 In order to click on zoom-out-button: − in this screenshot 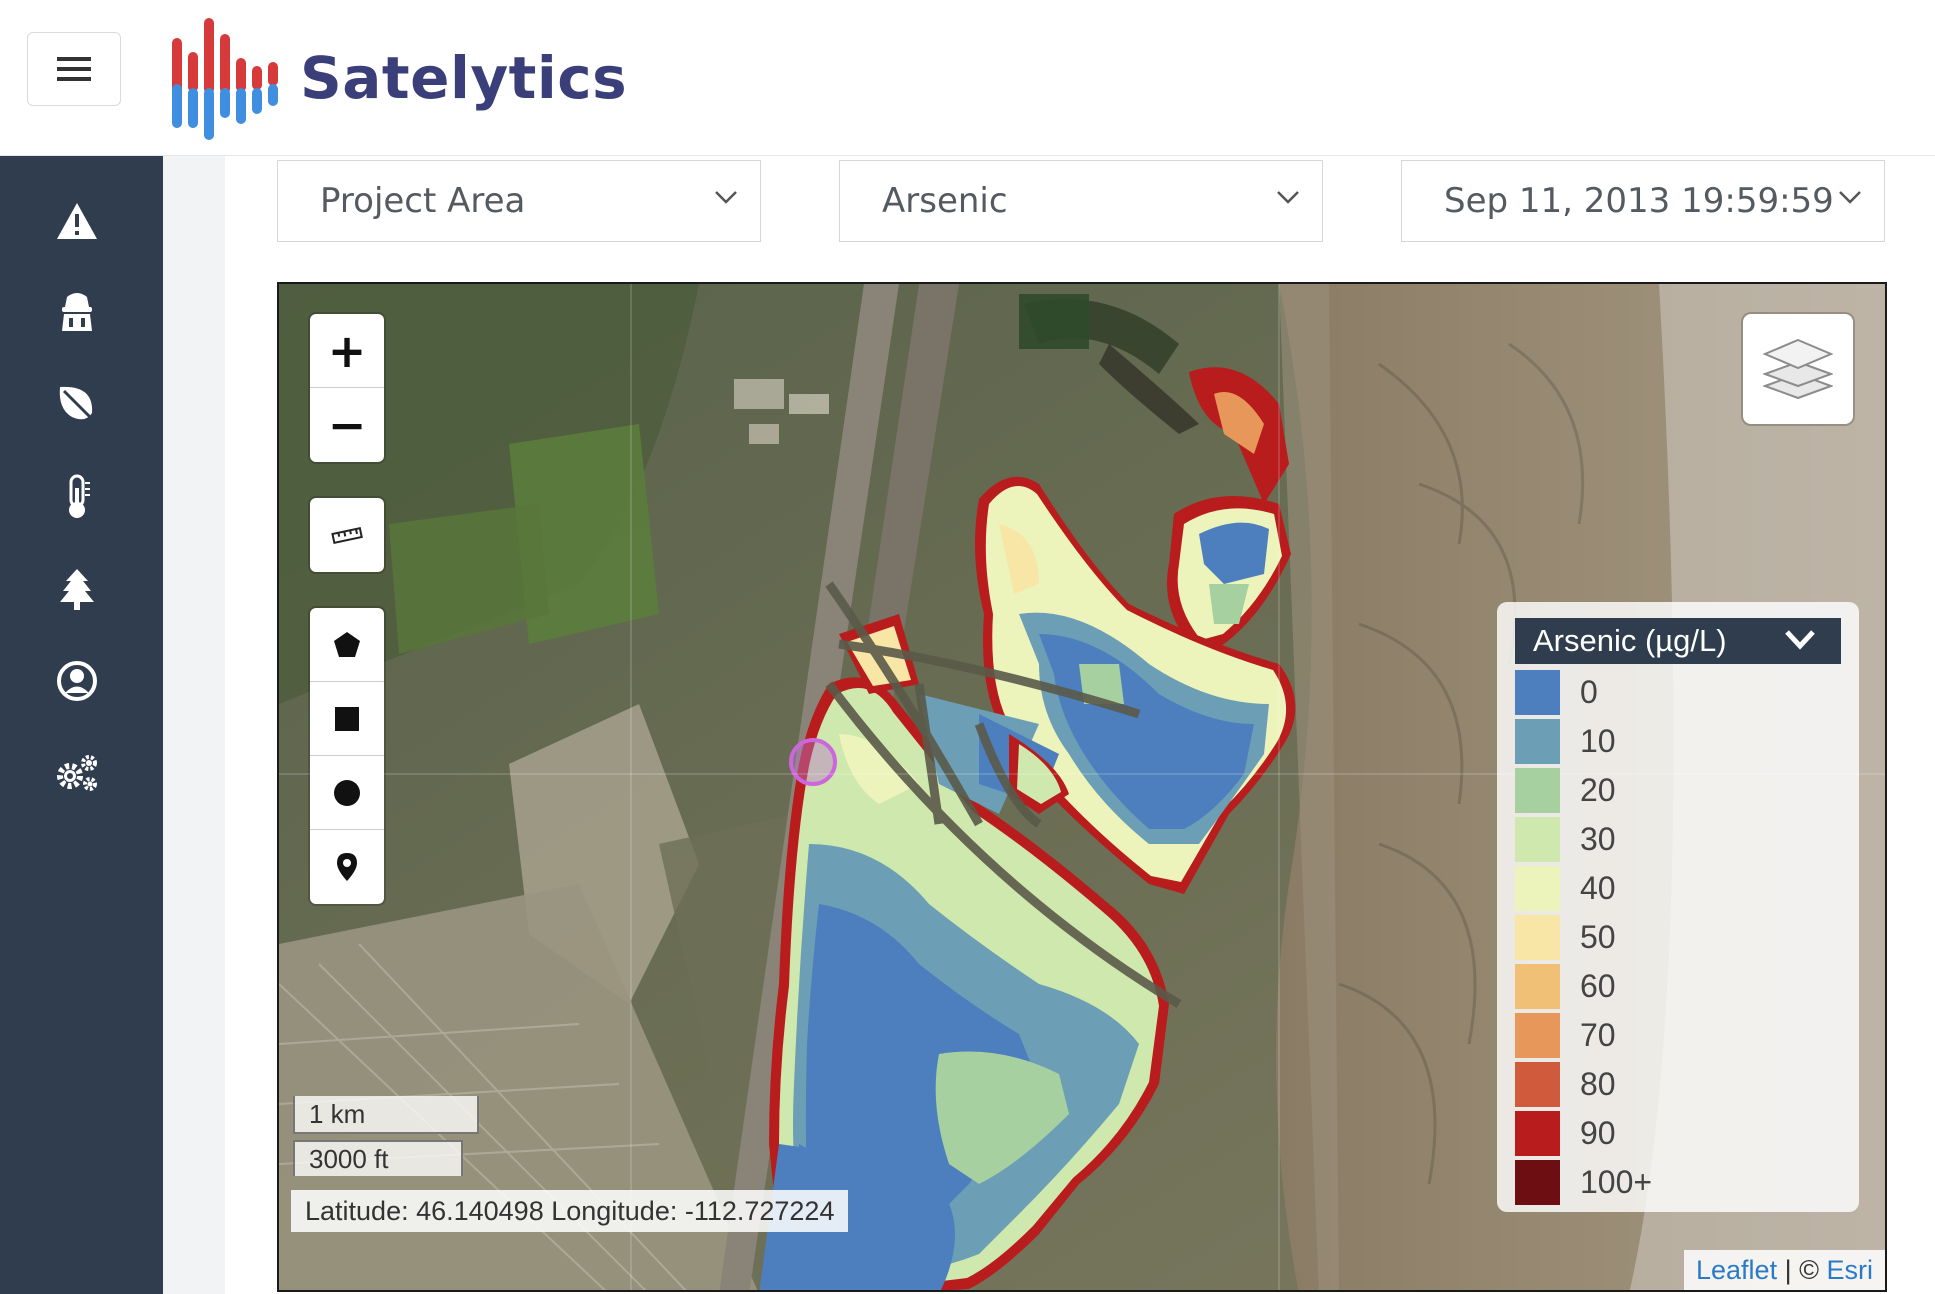, I will do `click(347, 425)`.